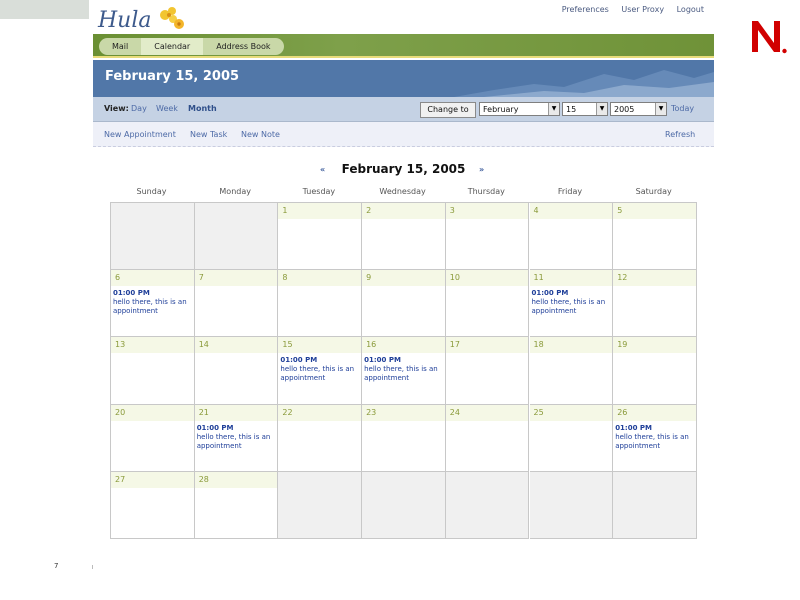 Image resolution: width=800 pixels, height=600 pixels. What do you see at coordinates (571, 211) in the screenshot?
I see `day-number: 4` at bounding box center [571, 211].